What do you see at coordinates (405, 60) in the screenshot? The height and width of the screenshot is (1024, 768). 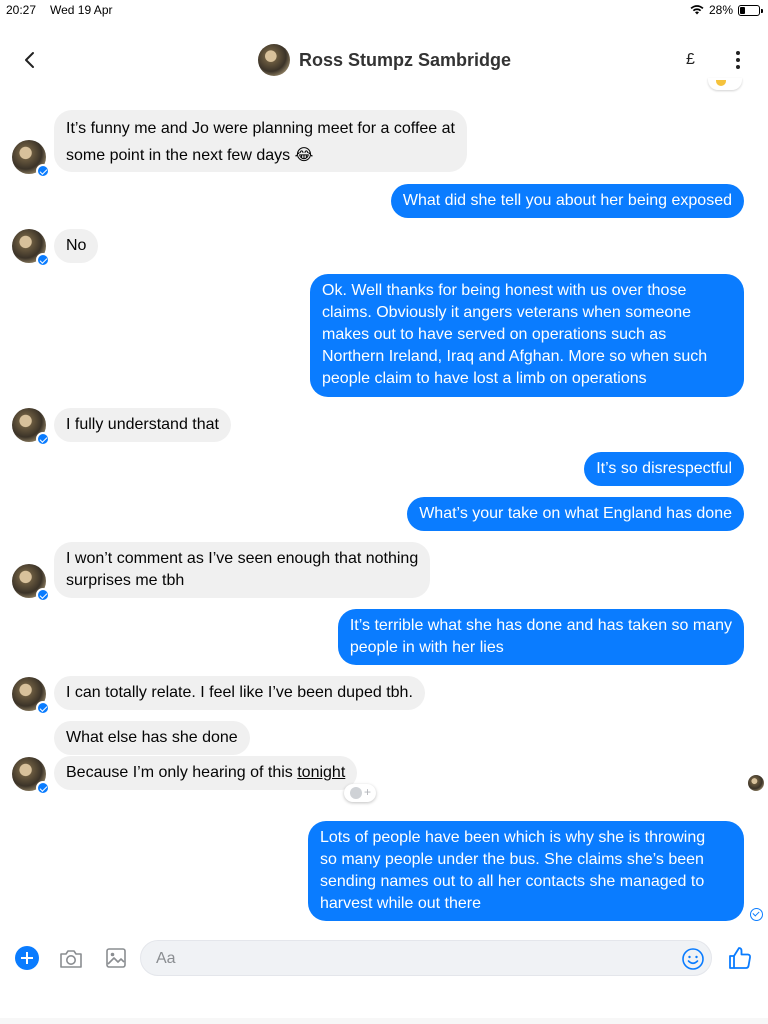 I see `contact-name: Ross Stumpz Sambridge` at bounding box center [405, 60].